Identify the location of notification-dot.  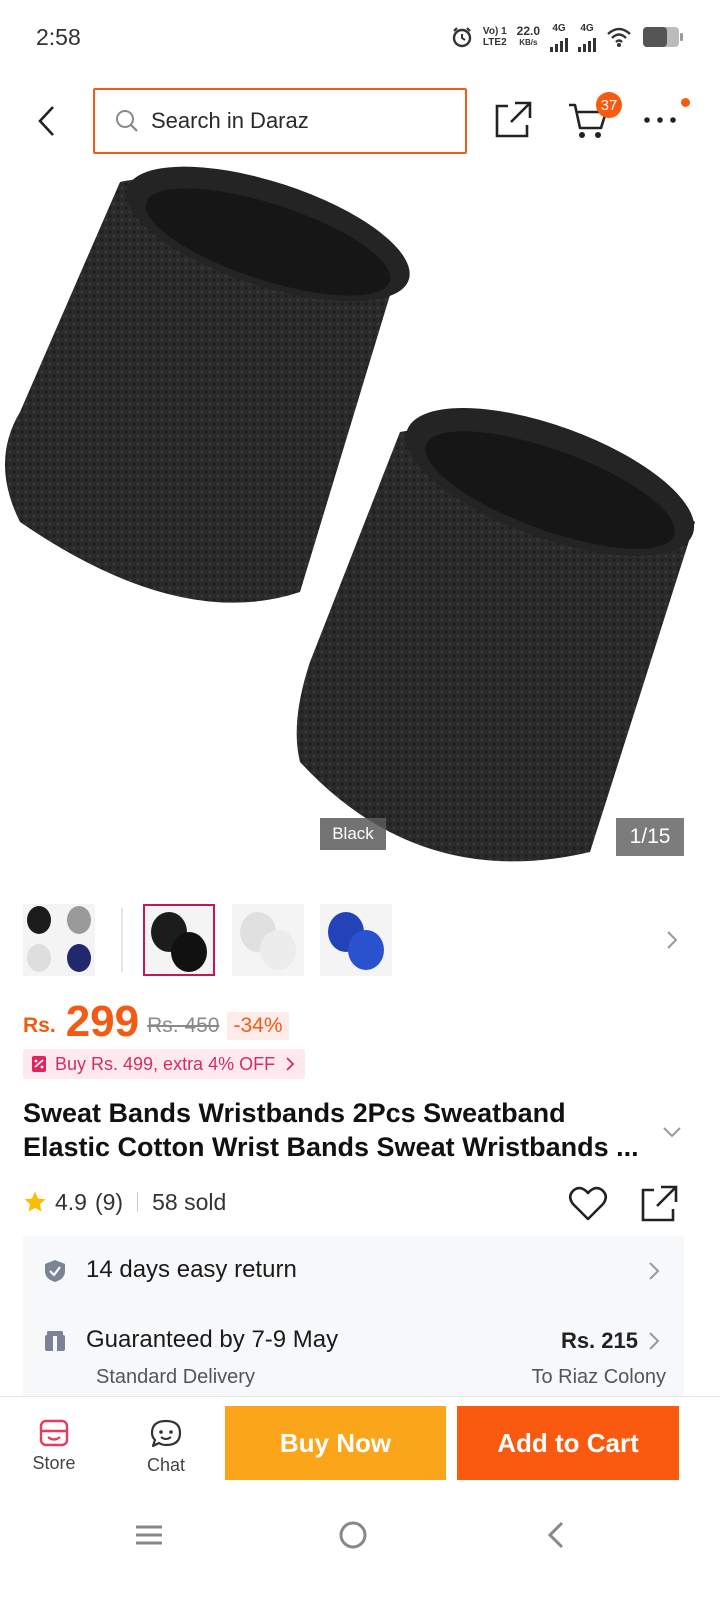
(685, 102).